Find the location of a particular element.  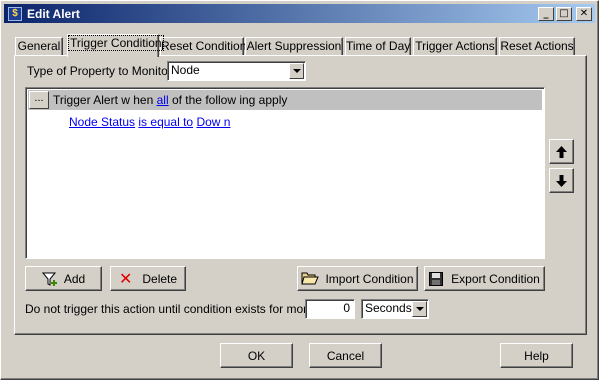

delete-button: ✕ Delete is located at coordinates (148, 278).